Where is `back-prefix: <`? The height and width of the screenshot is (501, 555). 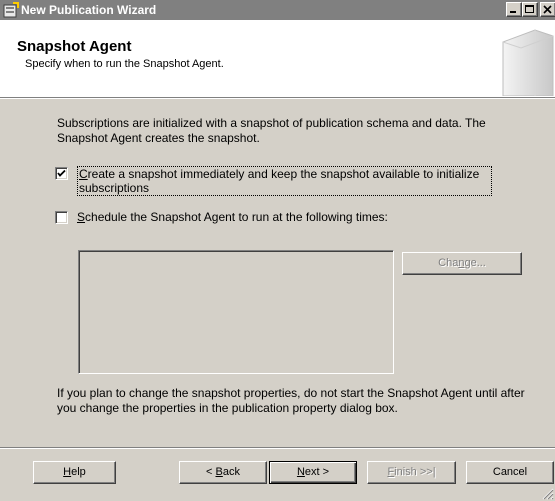 back-prefix: < is located at coordinates (211, 472).